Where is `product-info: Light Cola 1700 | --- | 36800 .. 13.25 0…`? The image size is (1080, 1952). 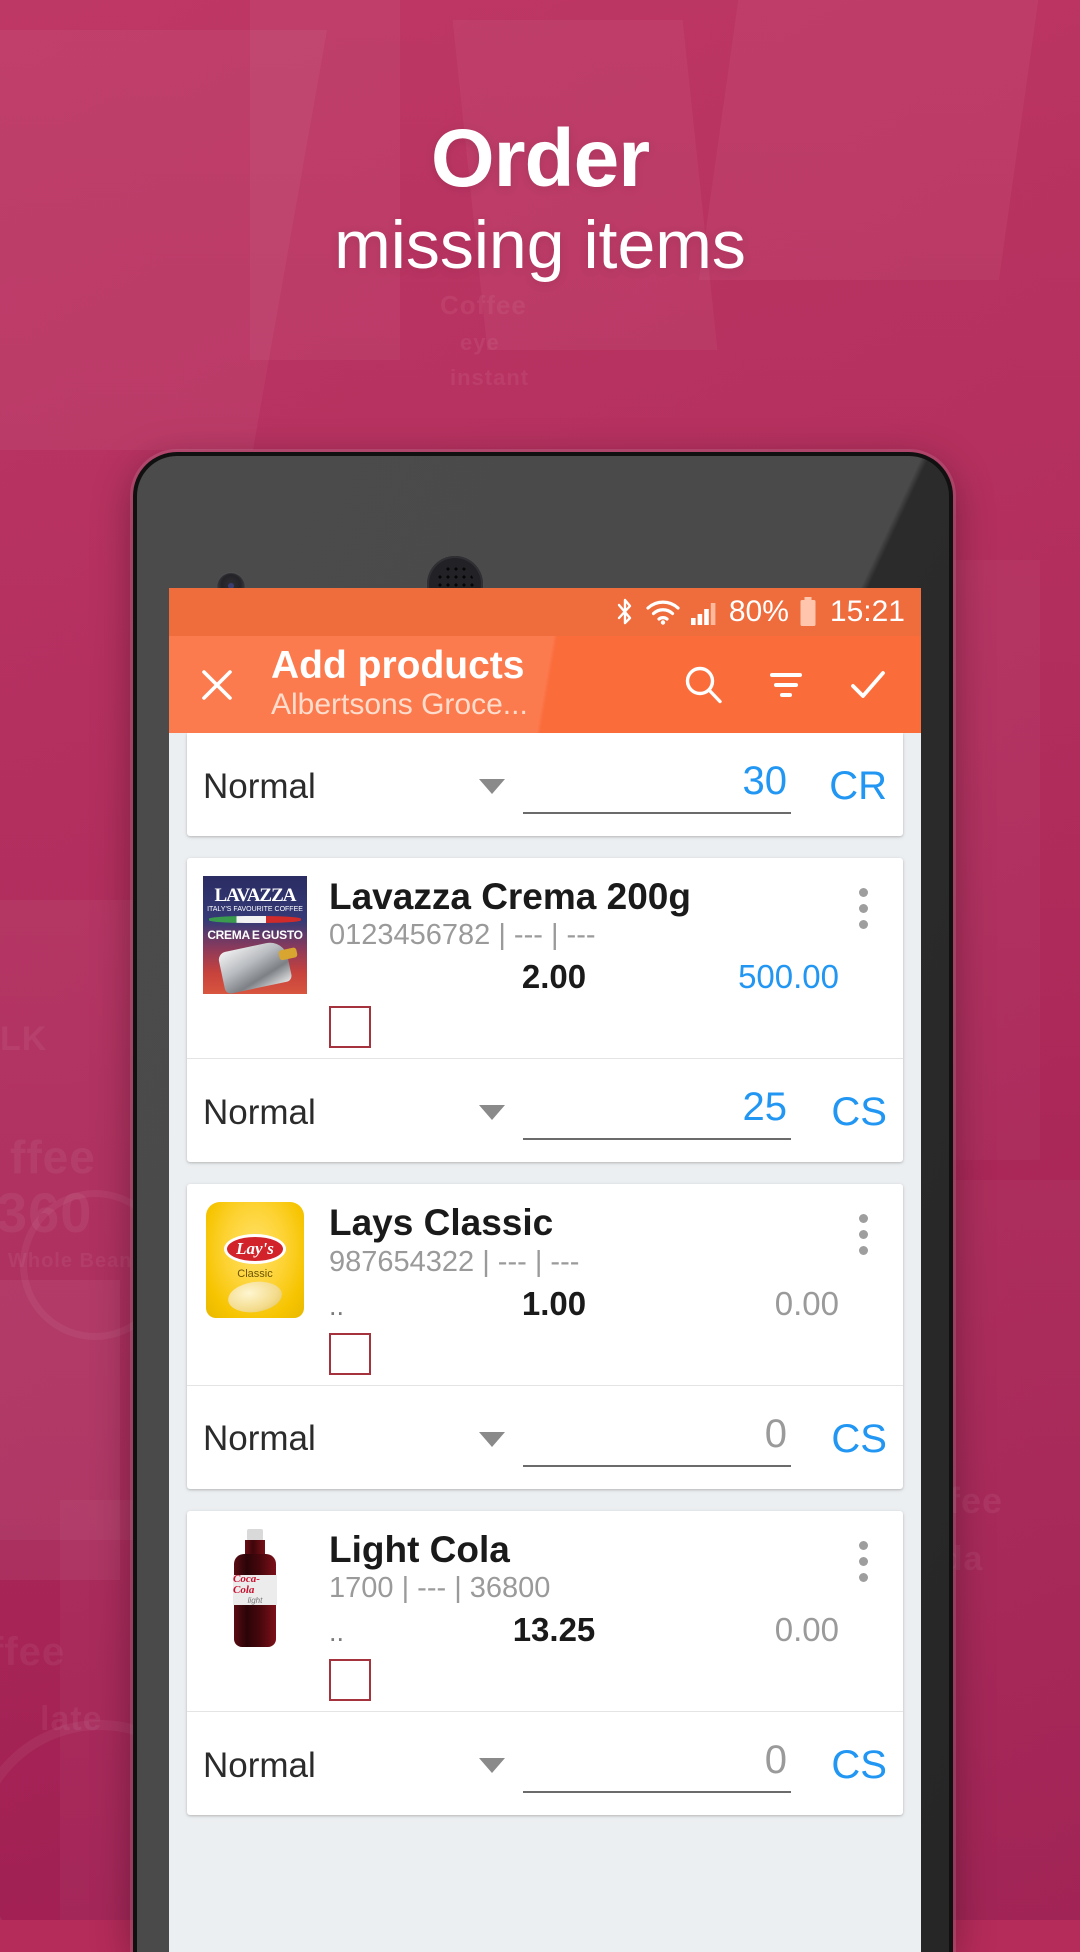
product-info: Light Cola 1700 | --- | 36800 .. 13.25 0… is located at coordinates (584, 1615).